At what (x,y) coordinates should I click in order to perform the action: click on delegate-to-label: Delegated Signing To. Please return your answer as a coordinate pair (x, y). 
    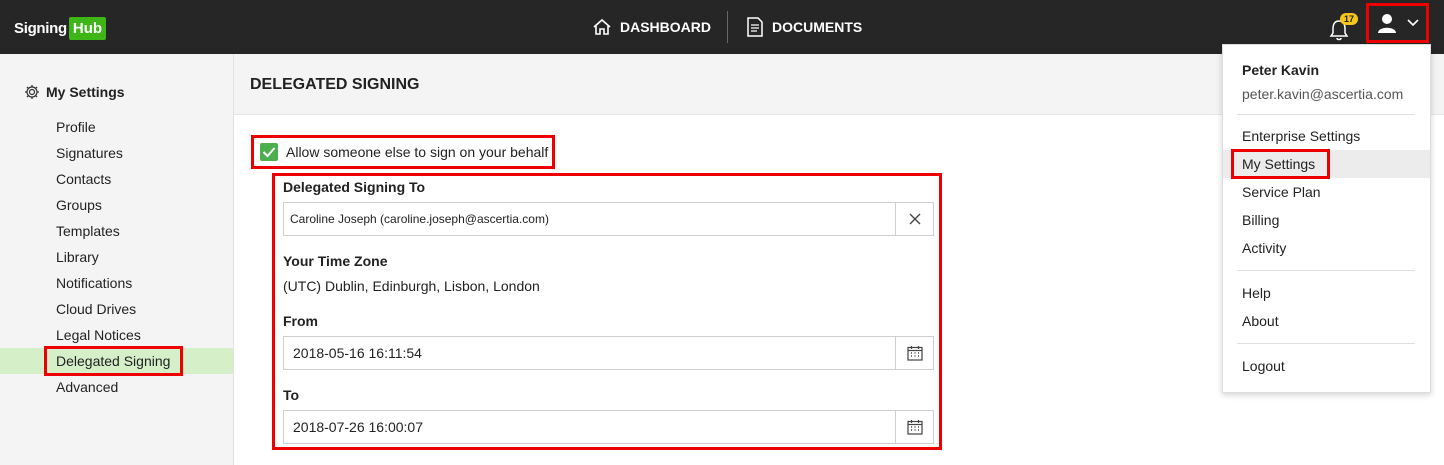
    Looking at the image, I should click on (354, 187).